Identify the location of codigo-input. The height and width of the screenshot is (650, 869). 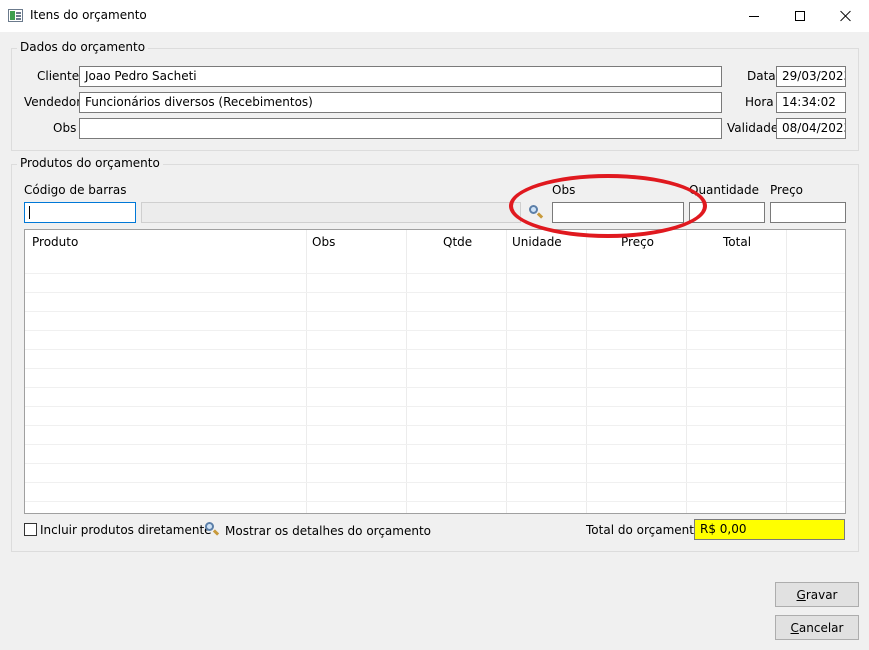
(80, 212).